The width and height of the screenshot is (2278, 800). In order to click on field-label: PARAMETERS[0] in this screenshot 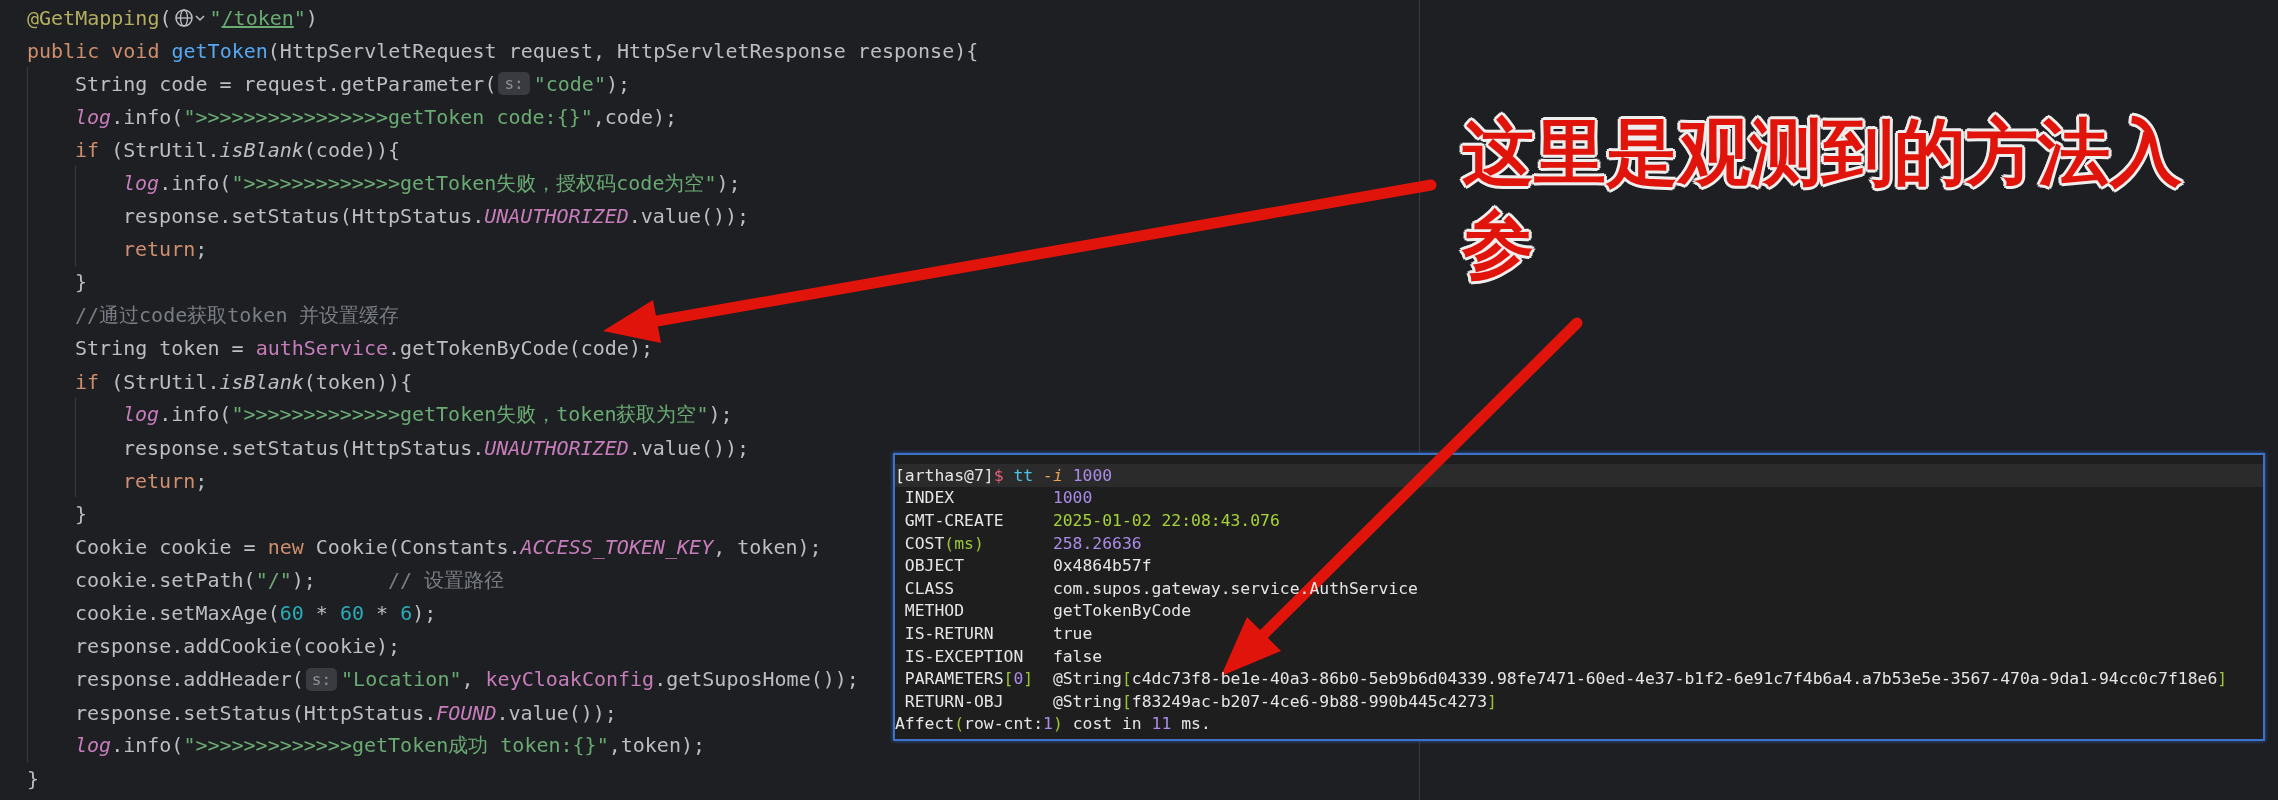, I will do `click(969, 679)`.